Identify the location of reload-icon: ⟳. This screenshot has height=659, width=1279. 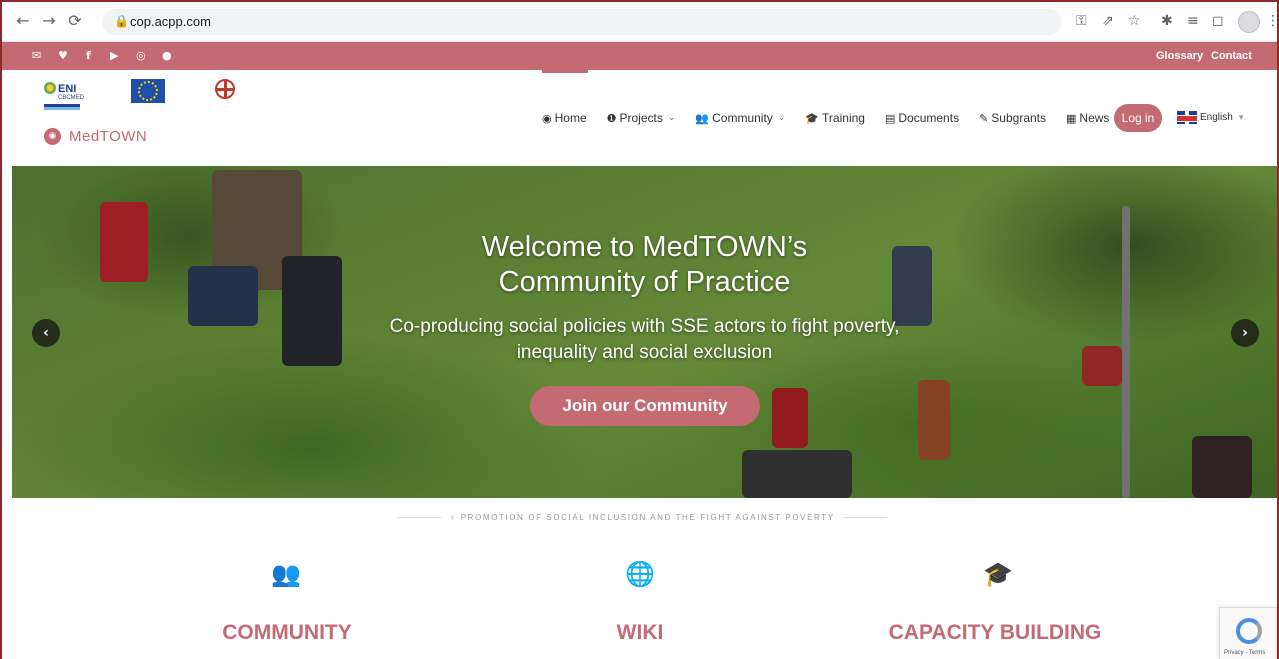
(75, 21).